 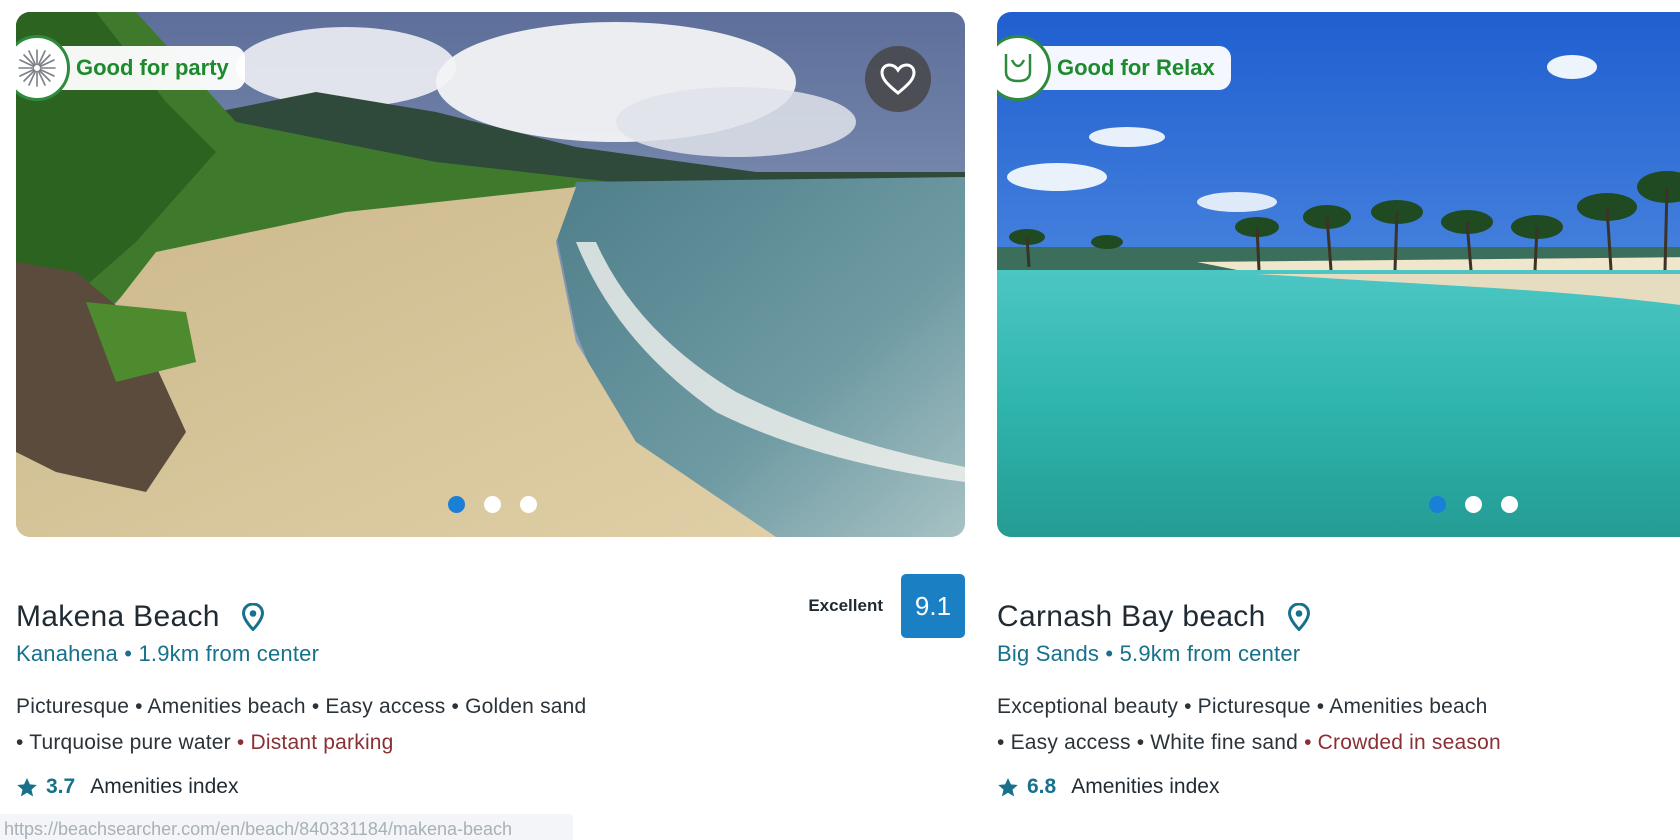 I want to click on good-for-tag: Good for party, so click(x=130, y=68).